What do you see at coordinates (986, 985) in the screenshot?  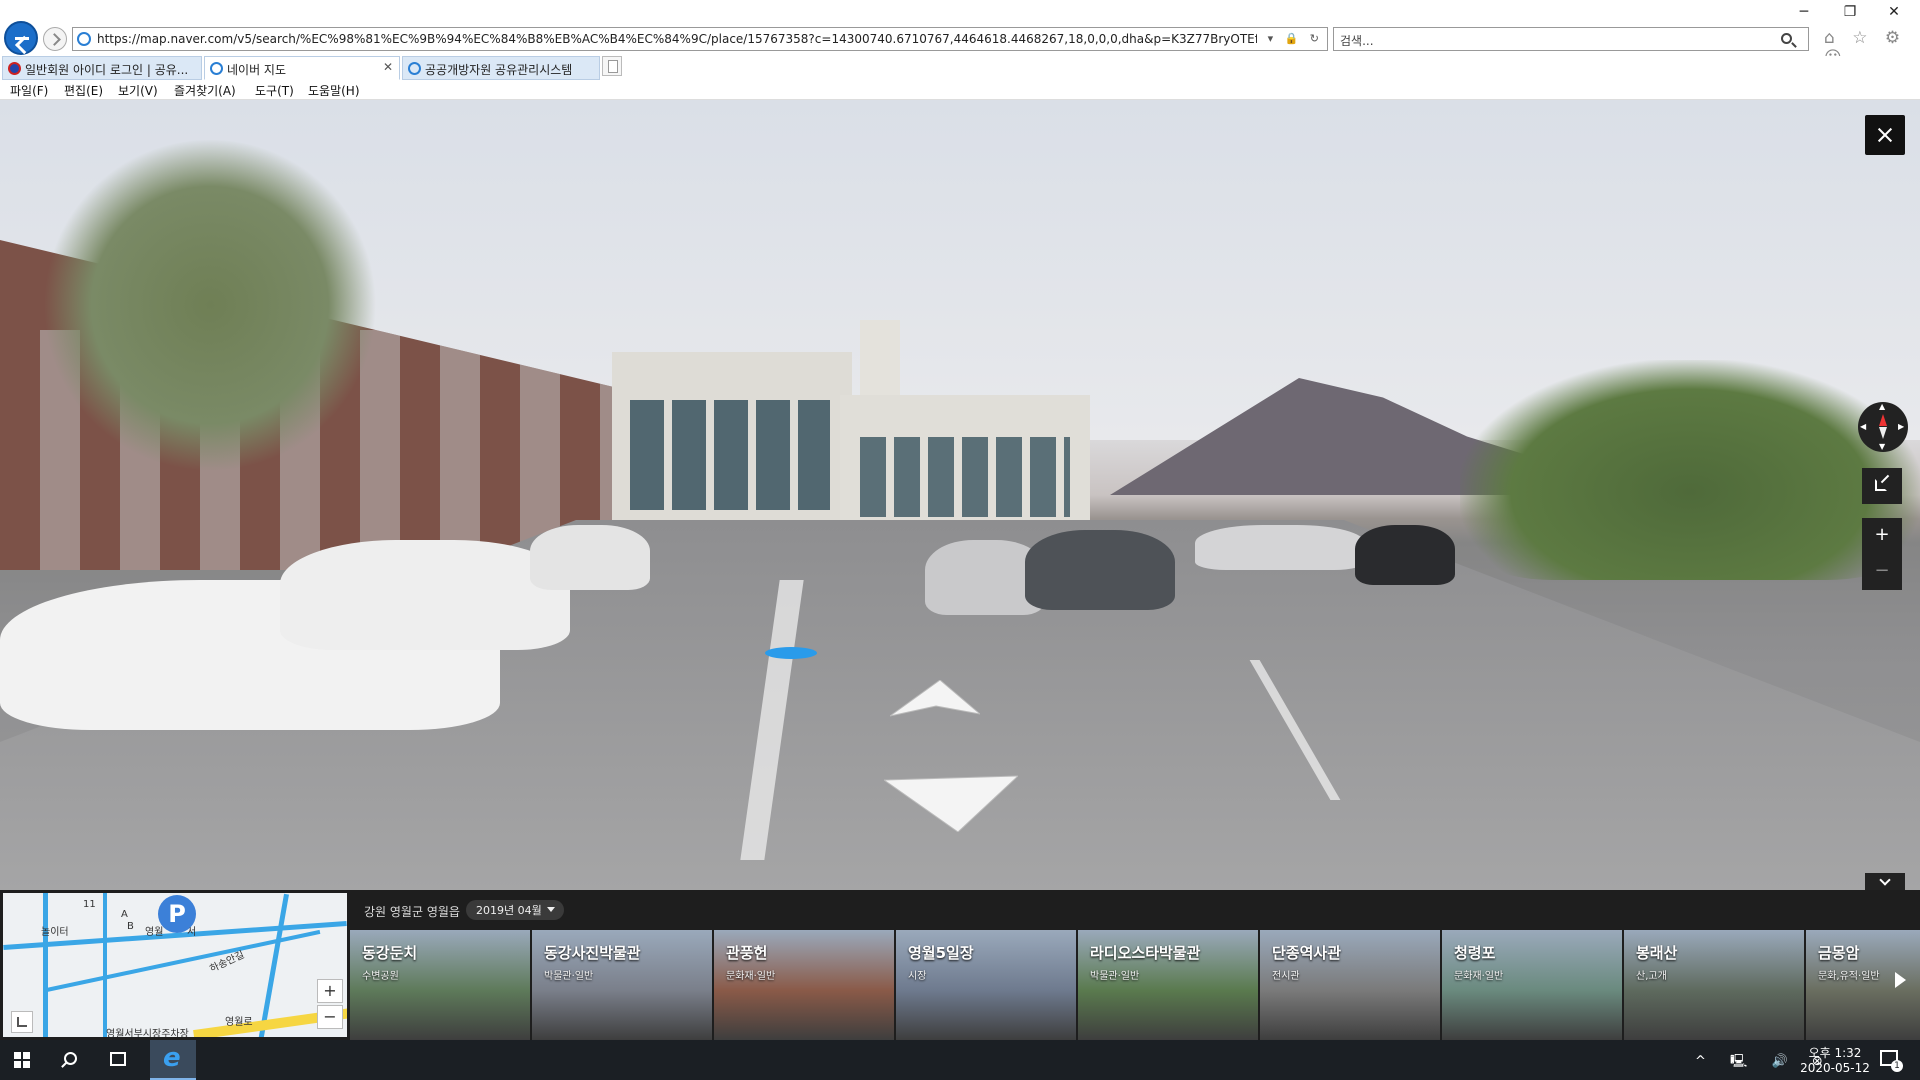 I see `nearby-place-card: 영월5일장 시장` at bounding box center [986, 985].